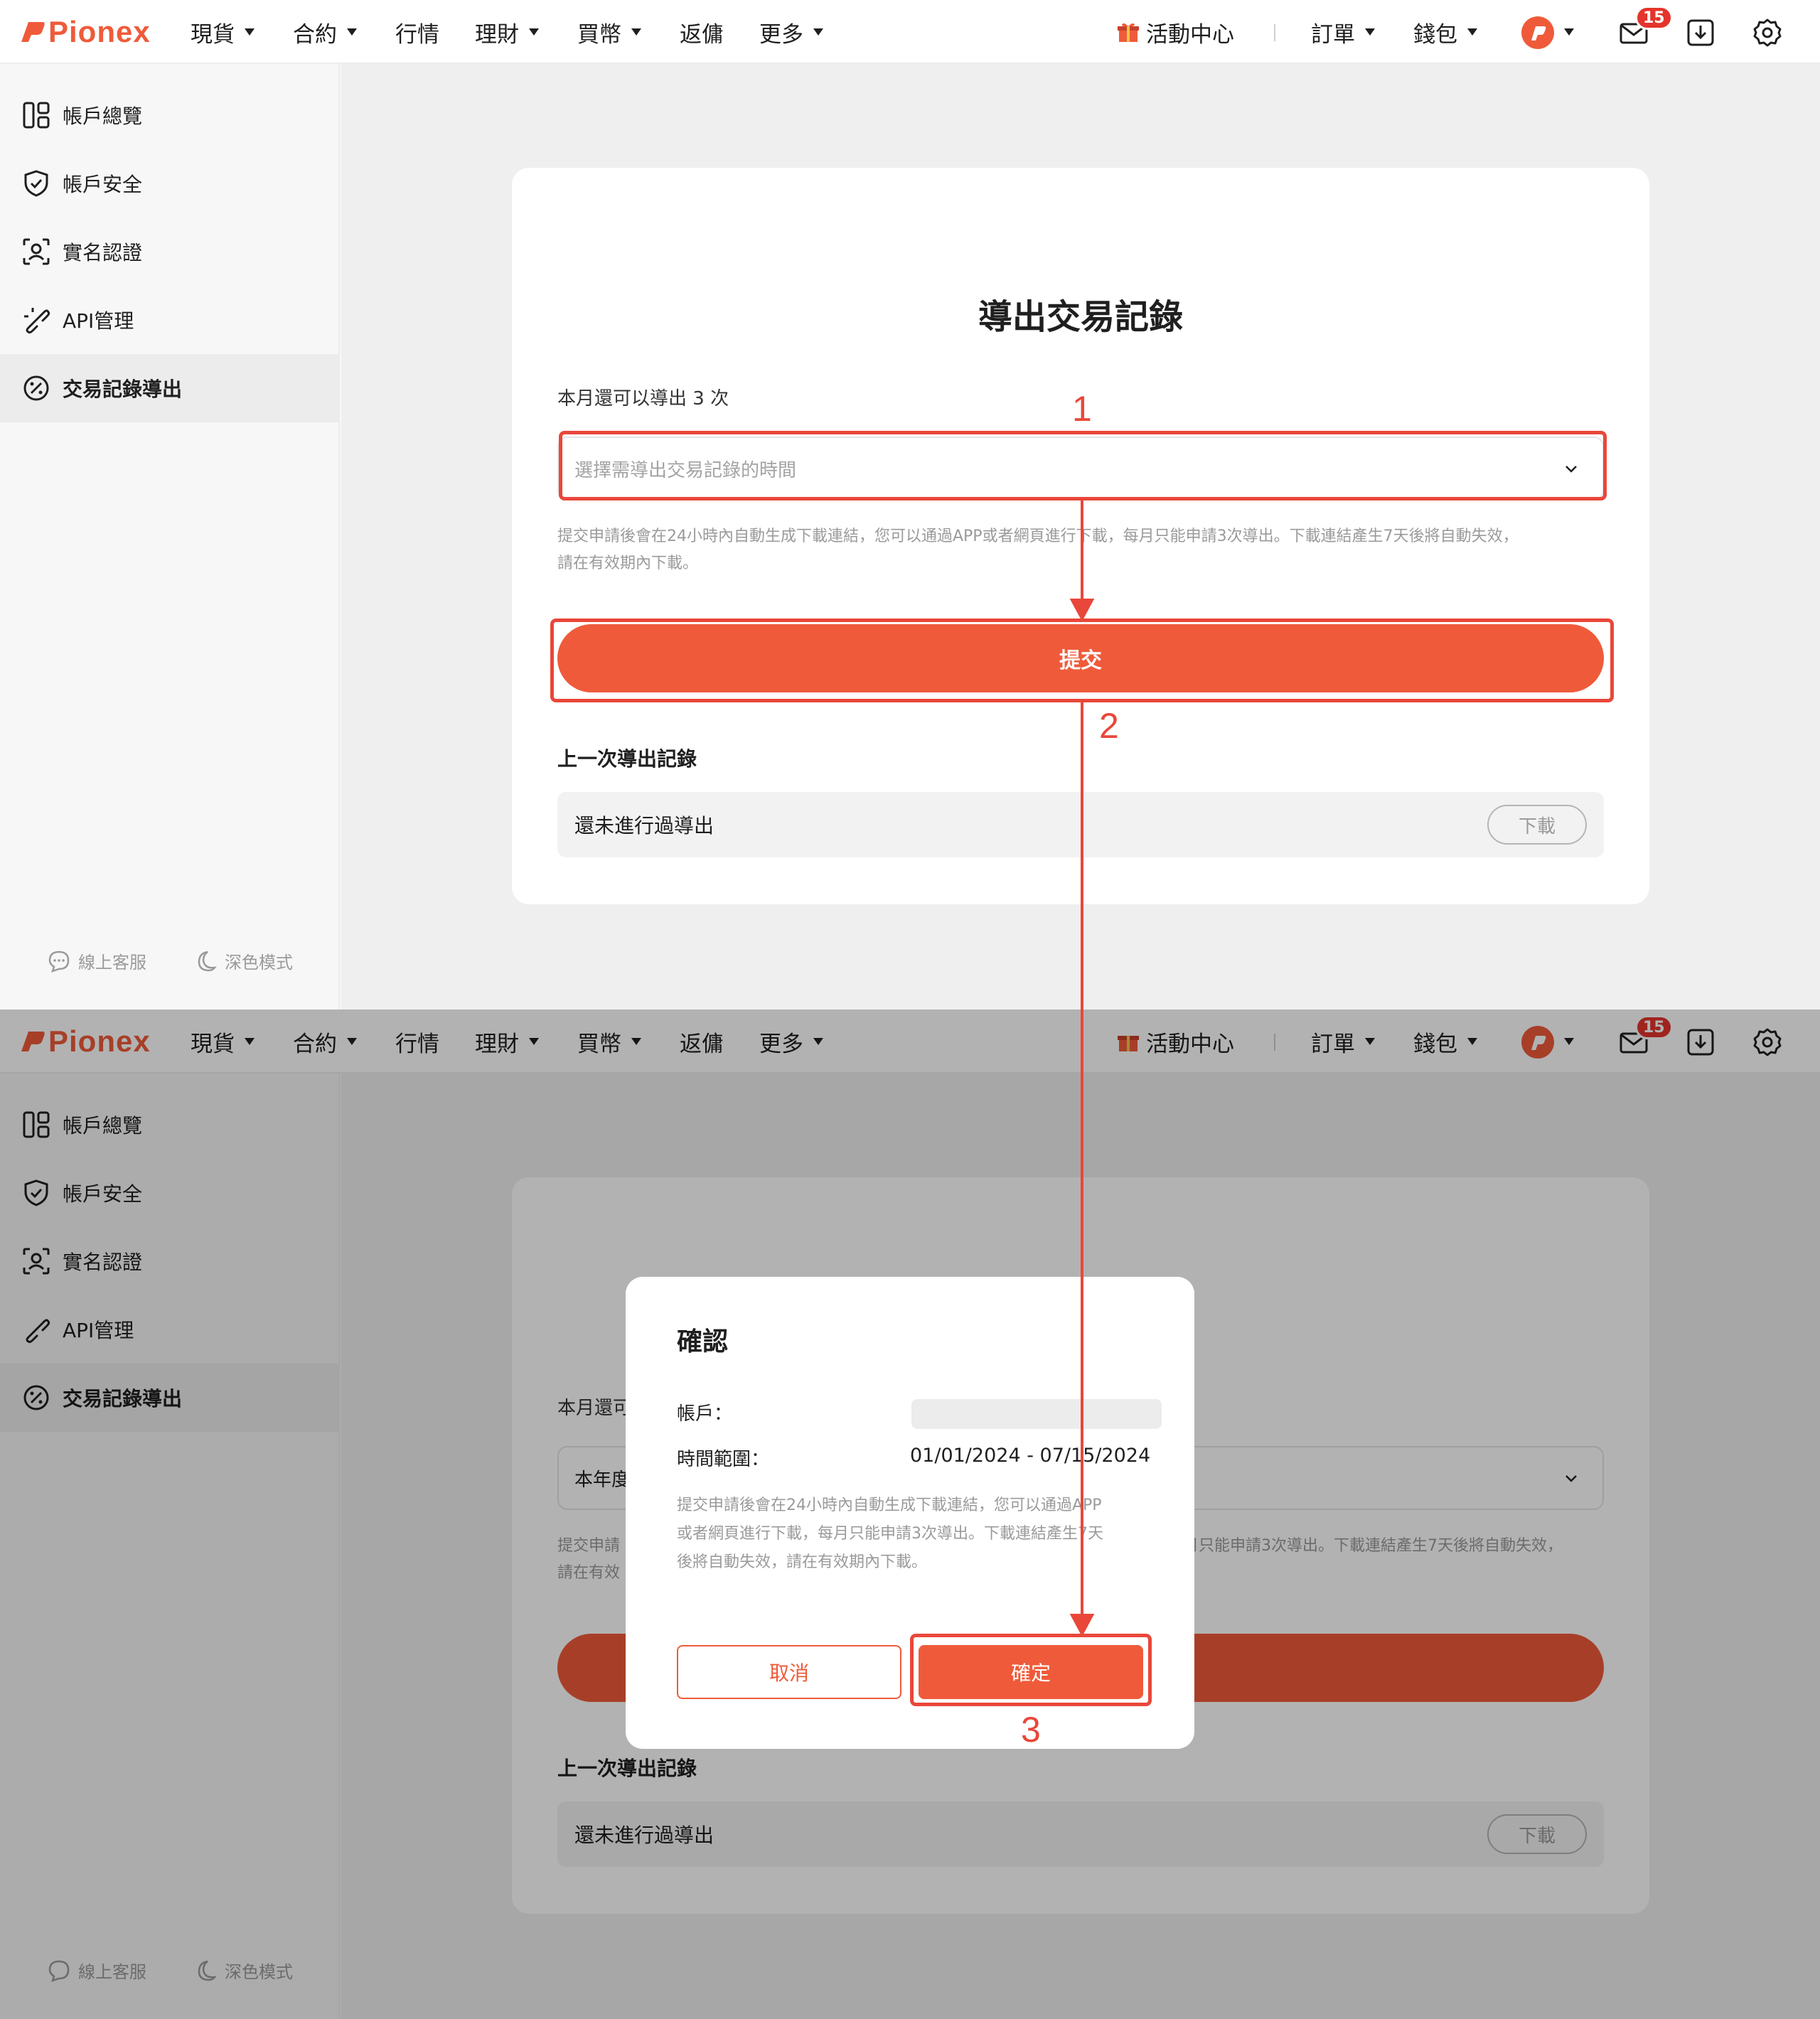 Image resolution: width=1820 pixels, height=2019 pixels. I want to click on range-value: 01/01/2024 - 07/15/2024, so click(1030, 1456).